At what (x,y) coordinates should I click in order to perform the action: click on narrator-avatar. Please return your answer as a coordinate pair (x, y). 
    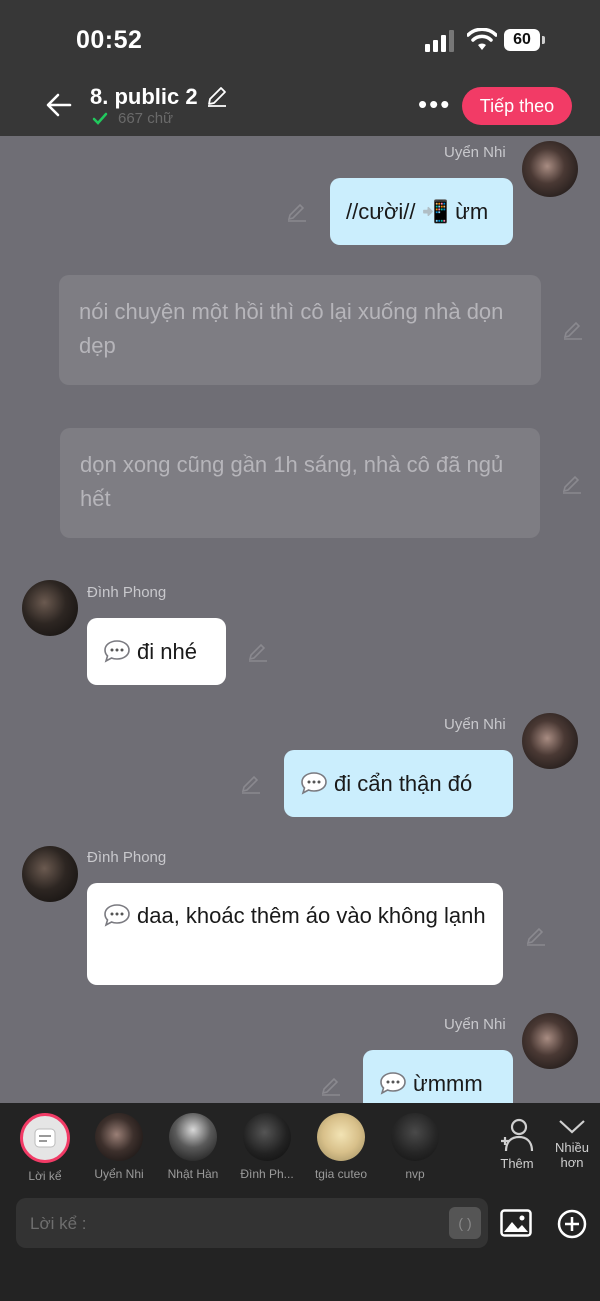
    Looking at the image, I should click on (45, 1138).